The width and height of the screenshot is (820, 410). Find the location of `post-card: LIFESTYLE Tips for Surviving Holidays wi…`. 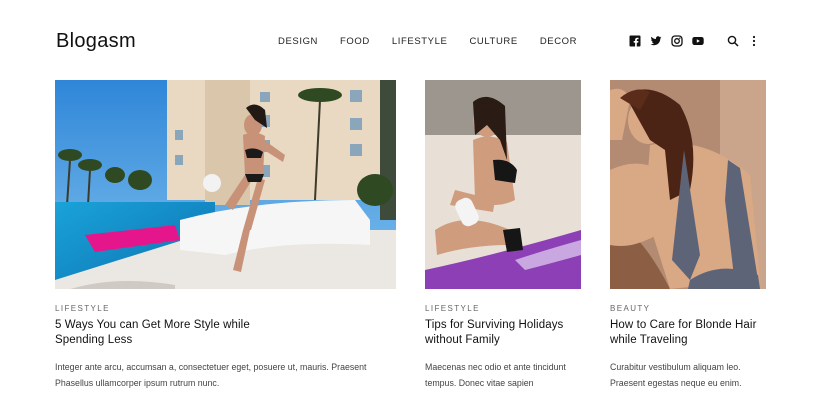

post-card: LIFESTYLE Tips for Surviving Holidays wi… is located at coordinates (503, 235).